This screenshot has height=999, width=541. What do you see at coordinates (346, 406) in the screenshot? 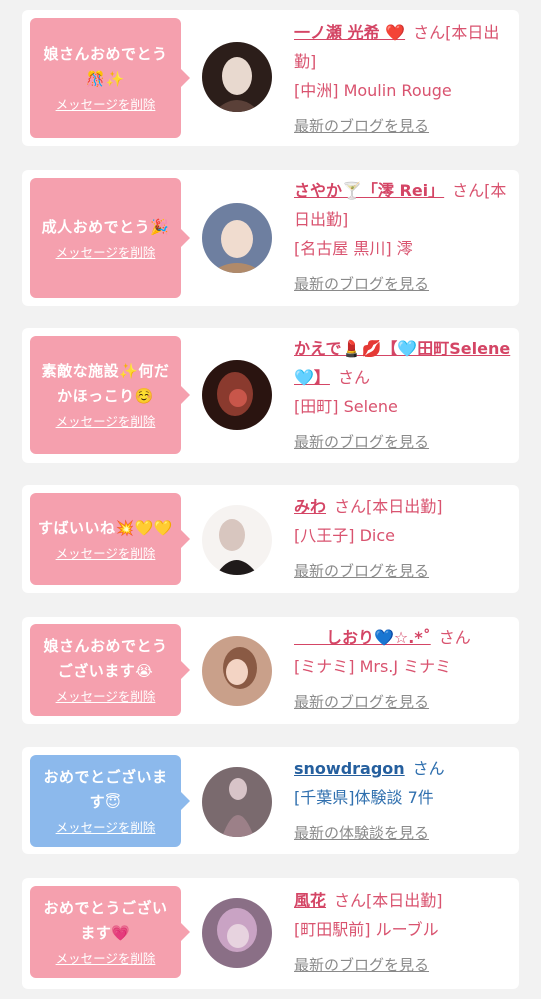
I see `shop-name: [田町] Selene` at bounding box center [346, 406].